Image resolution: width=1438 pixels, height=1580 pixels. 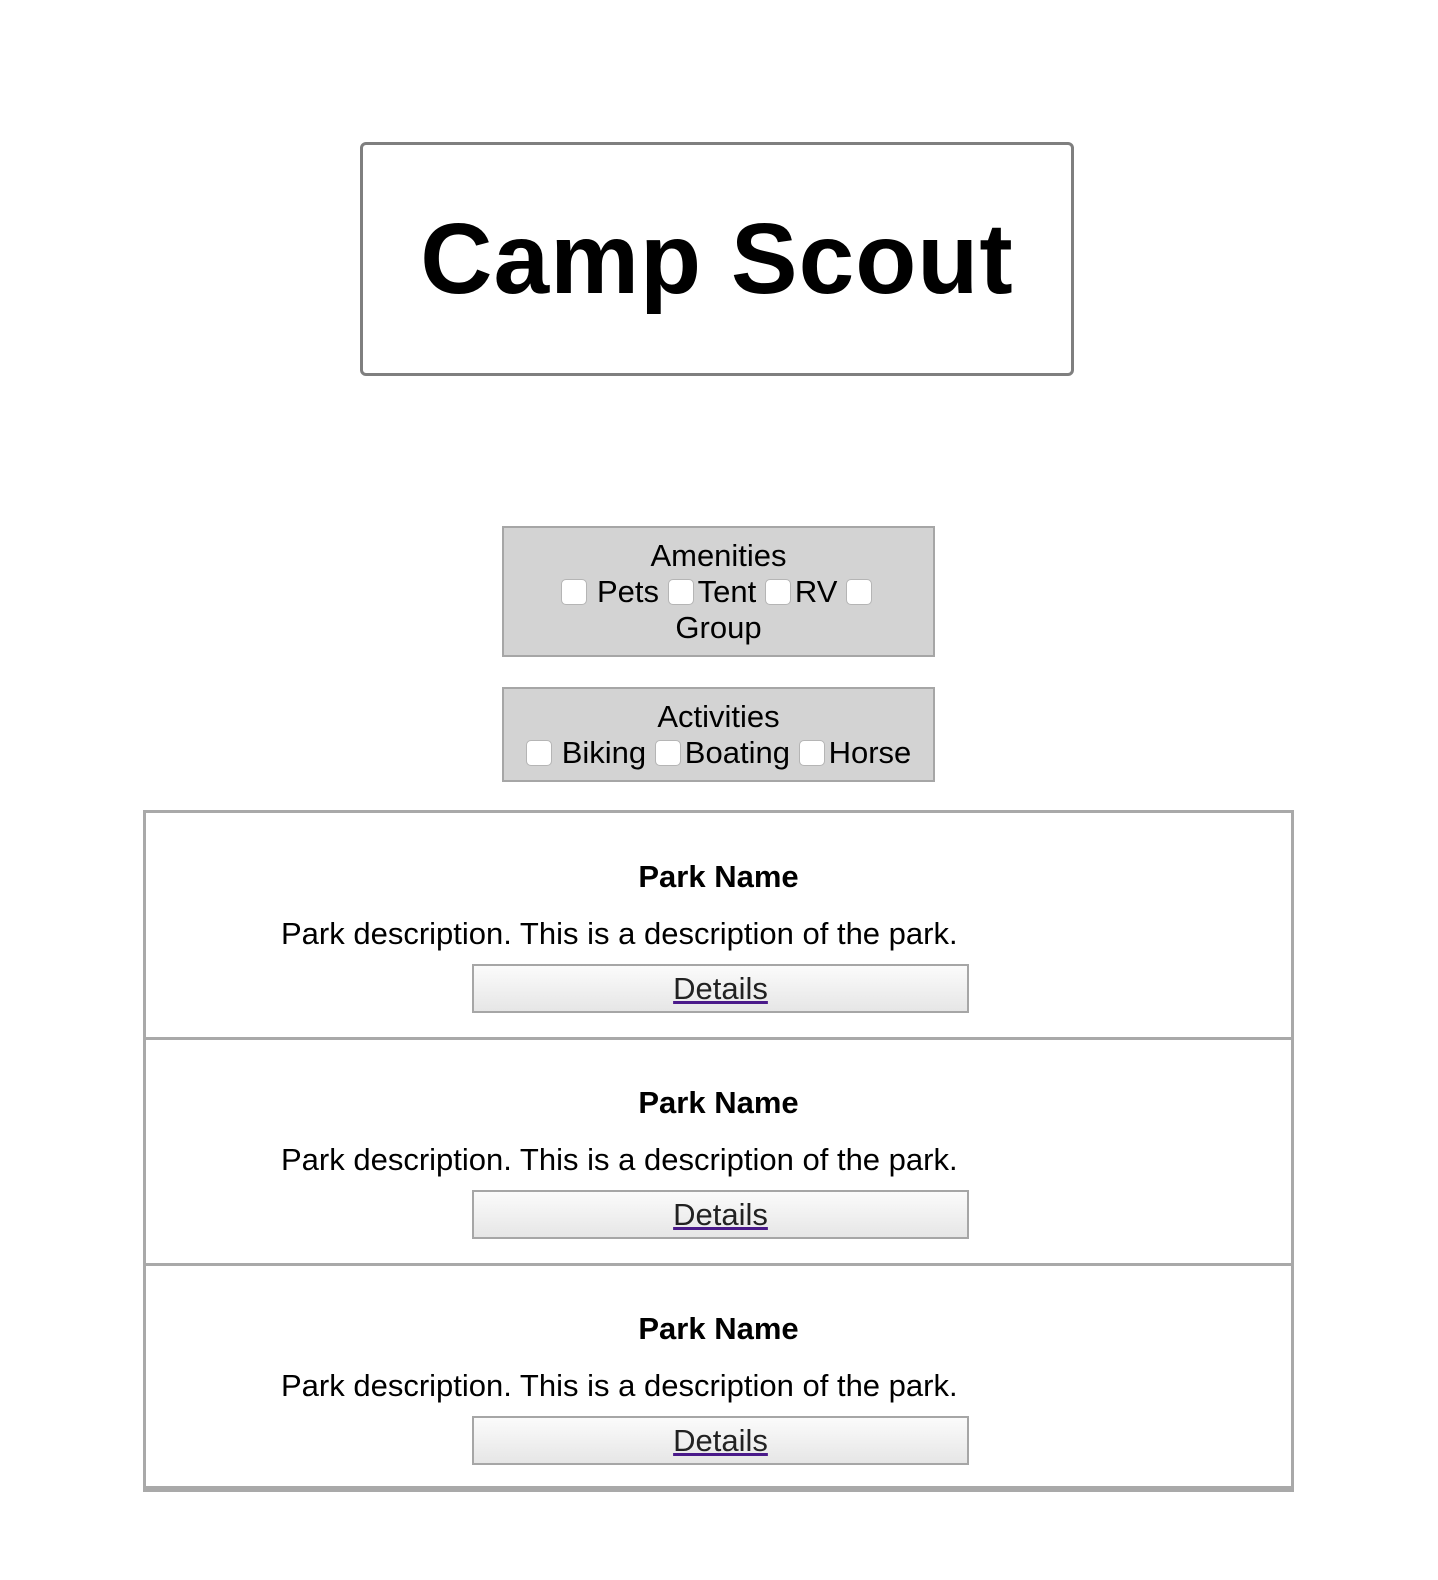 I want to click on boating-checkbox, so click(x=667, y=753).